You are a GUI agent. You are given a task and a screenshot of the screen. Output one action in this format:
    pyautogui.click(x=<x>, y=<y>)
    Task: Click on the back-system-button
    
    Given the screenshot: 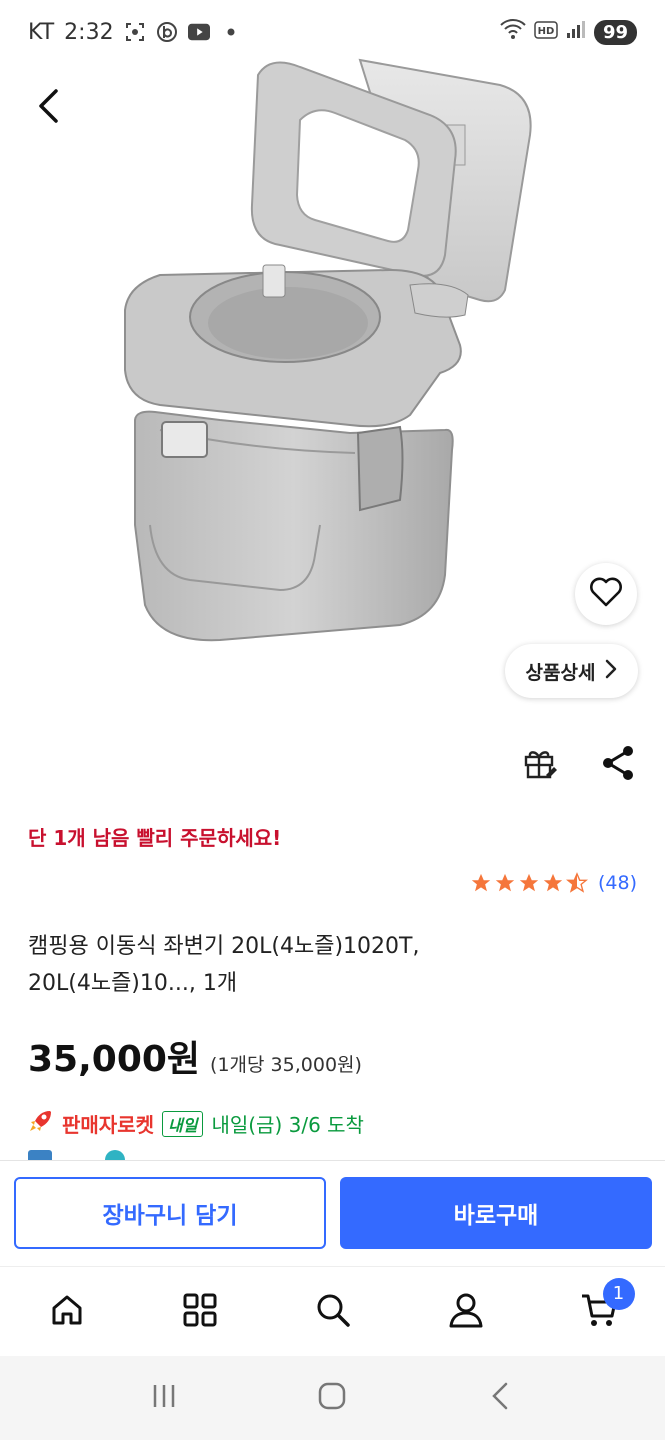 What is the action you would take?
    pyautogui.click(x=501, y=1398)
    